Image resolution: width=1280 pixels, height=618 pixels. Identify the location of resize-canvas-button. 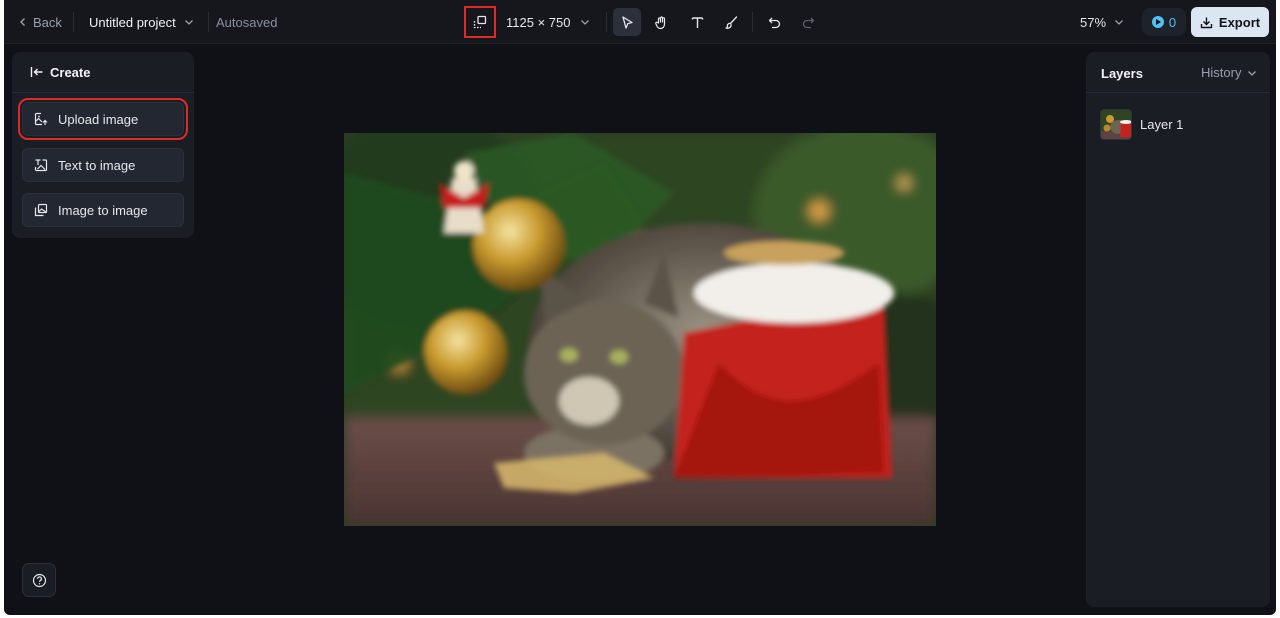
(480, 22).